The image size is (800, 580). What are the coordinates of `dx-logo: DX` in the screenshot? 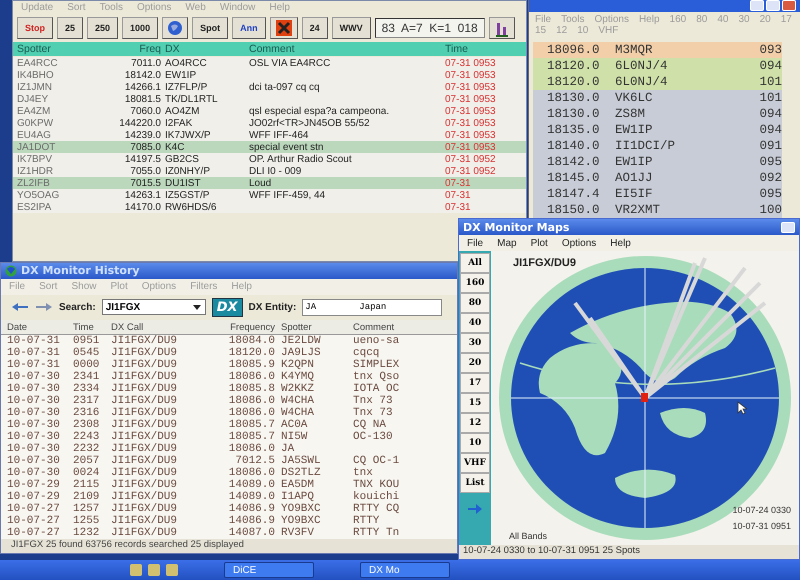 It's located at (227, 307).